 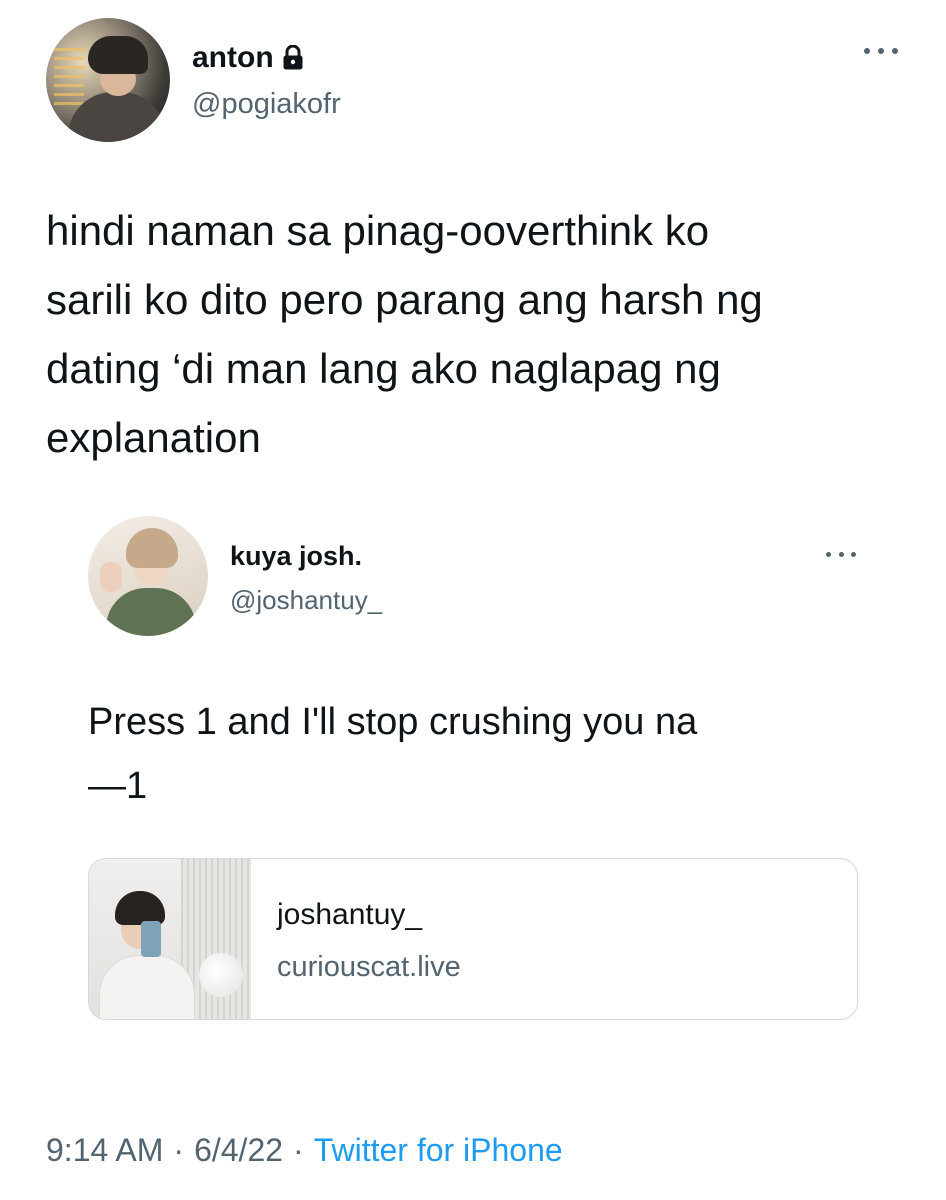 I want to click on avatar-background, so click(x=69, y=78).